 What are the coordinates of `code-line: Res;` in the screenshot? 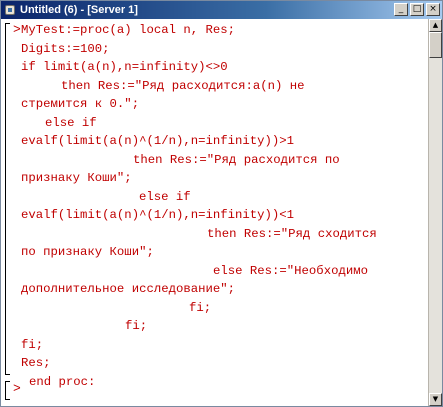 It's located at (199, 363).